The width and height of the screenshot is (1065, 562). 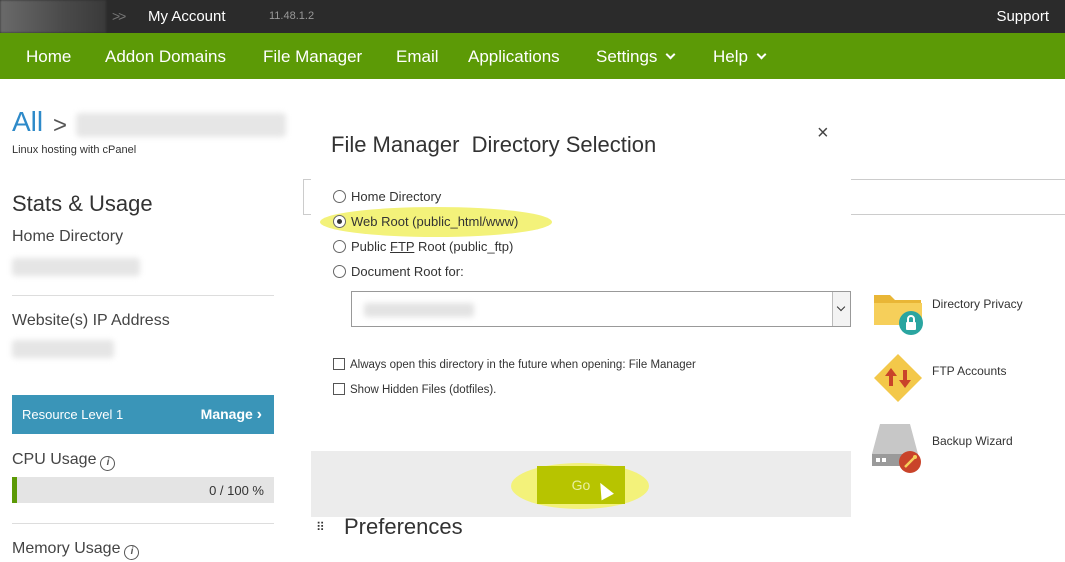 I want to click on preferences-heading: Preferences, so click(x=403, y=526).